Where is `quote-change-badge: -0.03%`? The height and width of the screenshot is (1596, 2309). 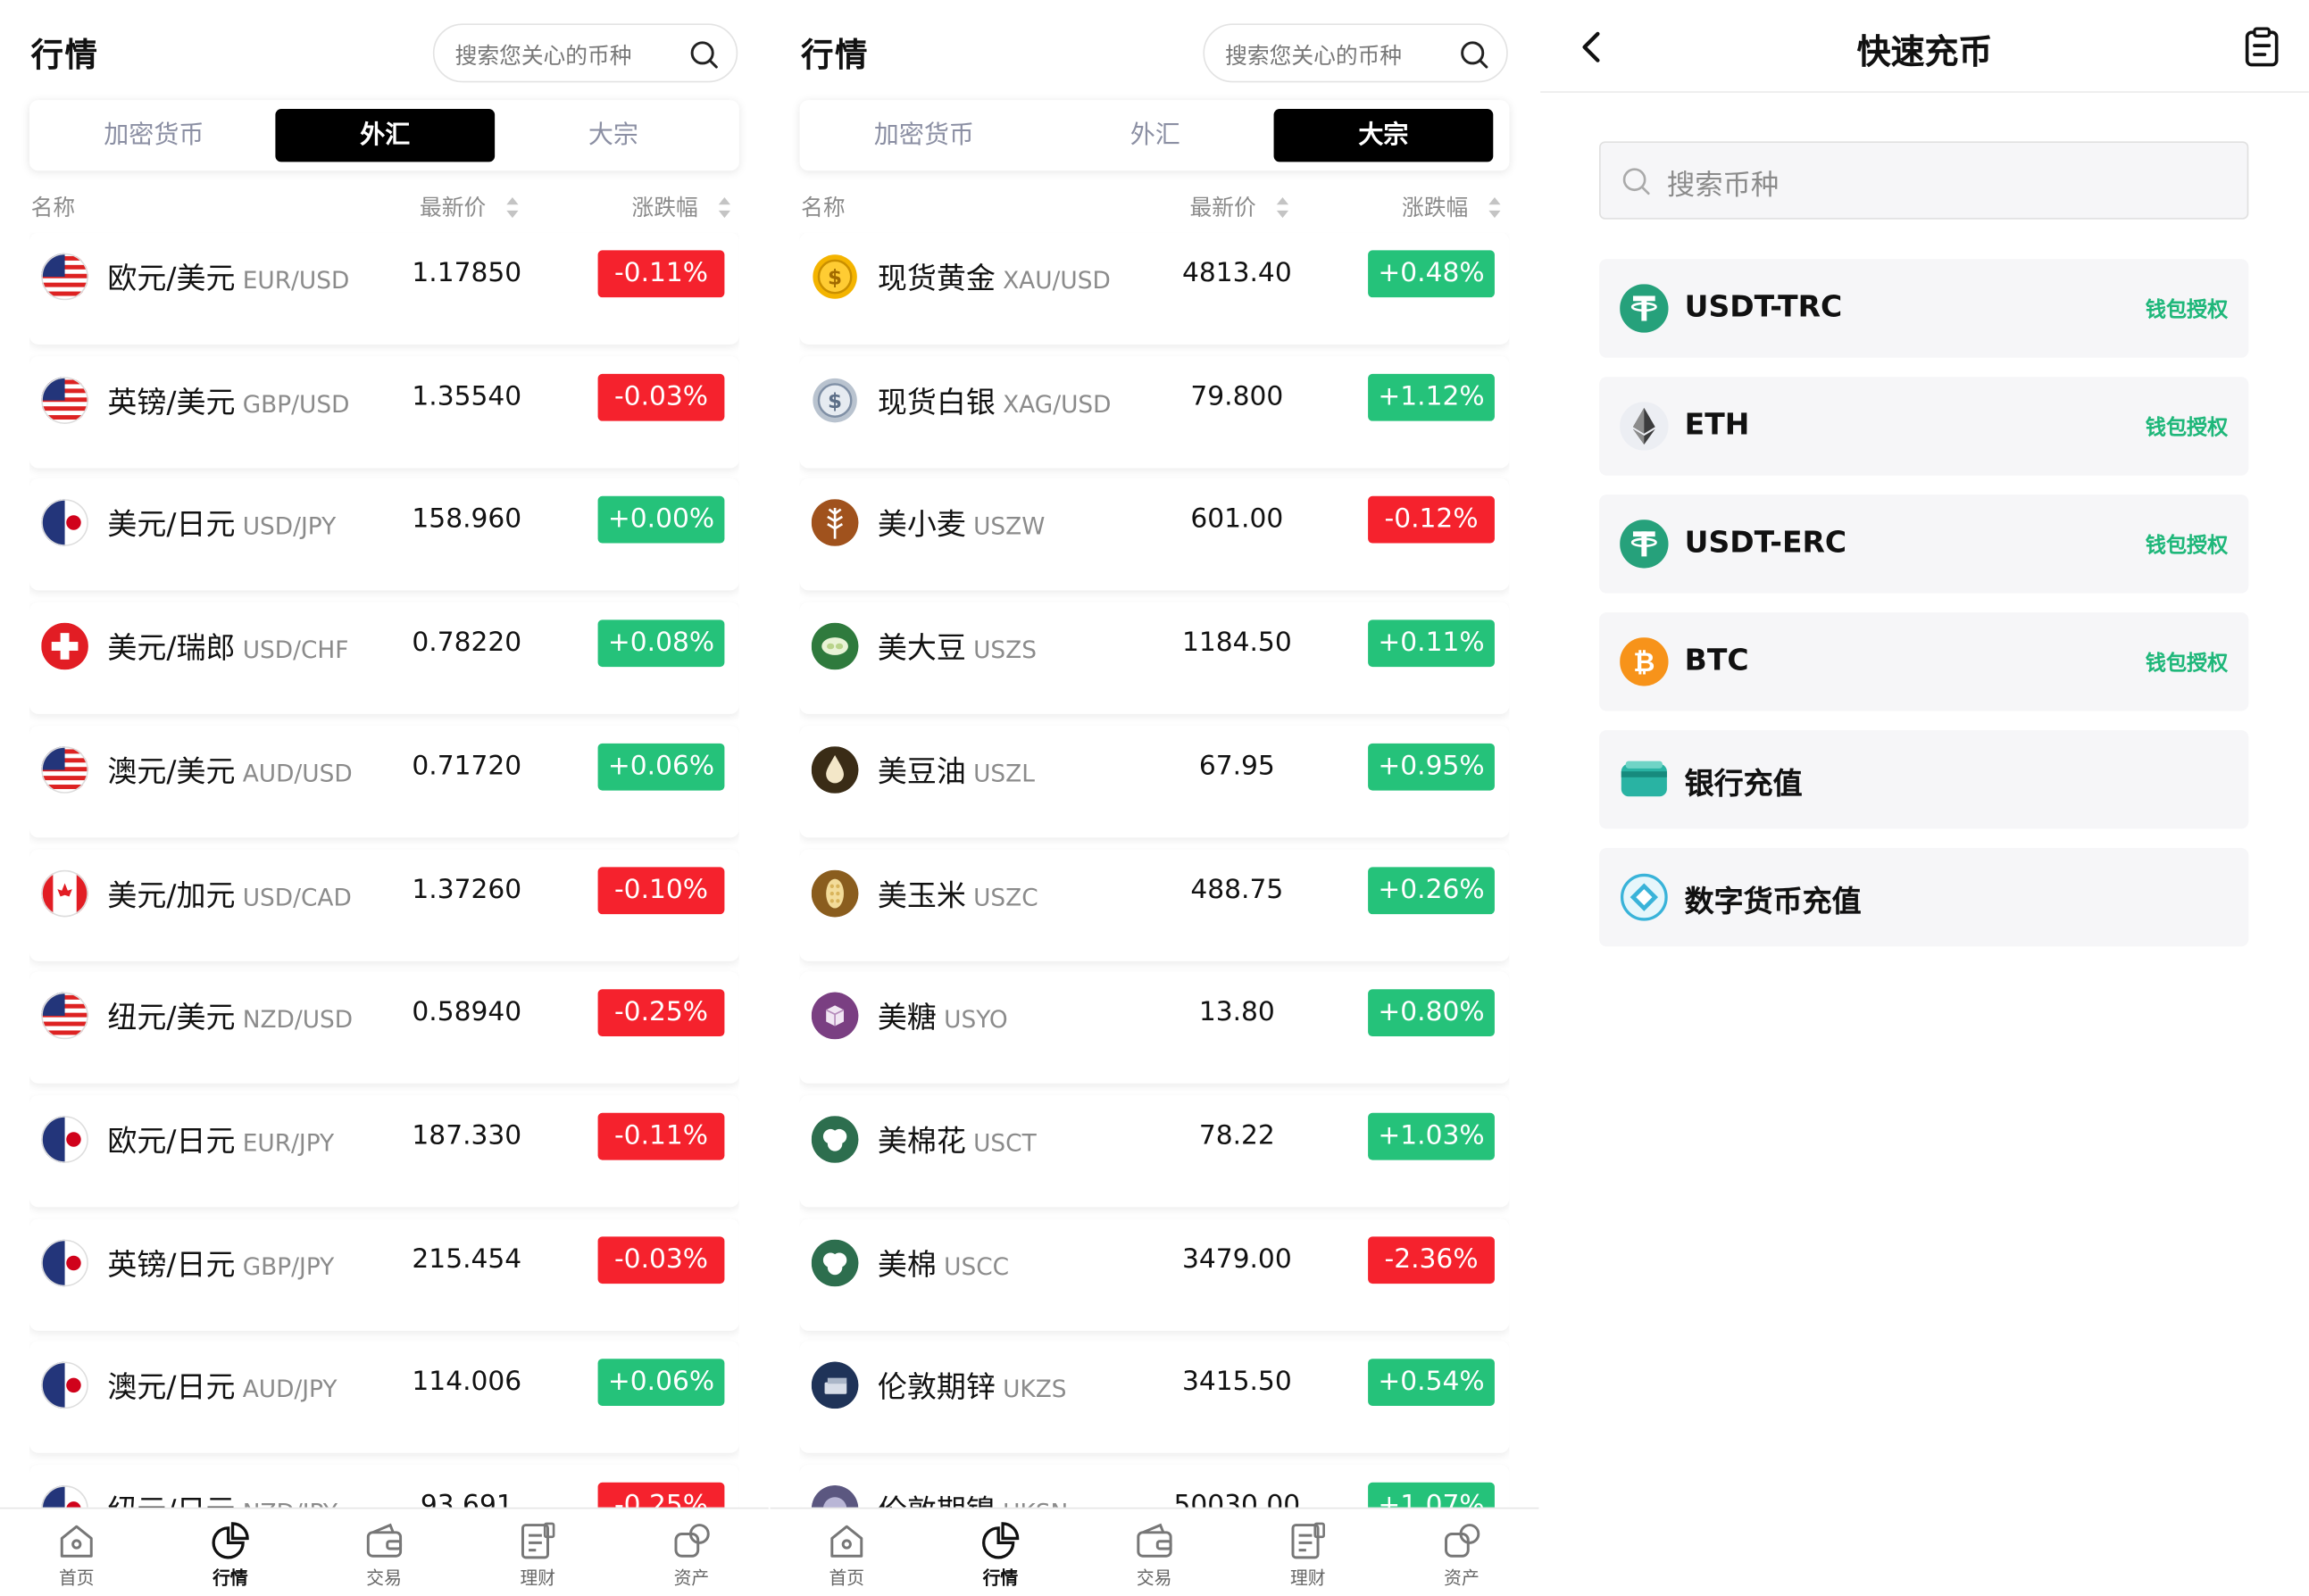
quote-change-badge: -0.03% is located at coordinates (661, 397).